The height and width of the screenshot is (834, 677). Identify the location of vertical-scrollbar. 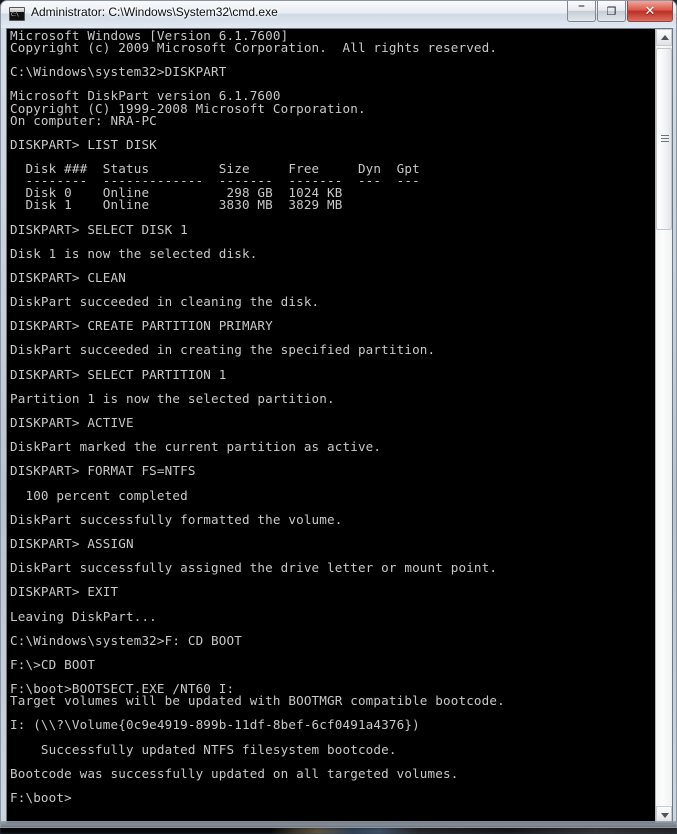
(663, 426).